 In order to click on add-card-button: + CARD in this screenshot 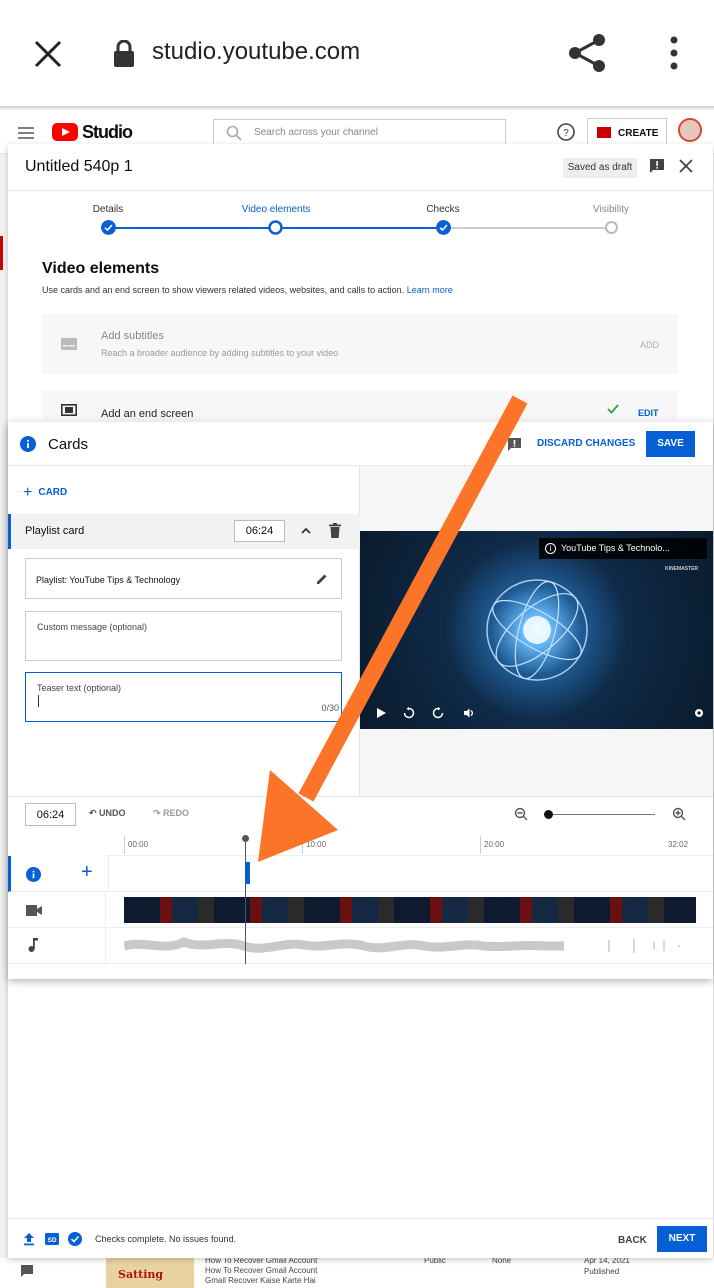, I will do `click(45, 493)`.